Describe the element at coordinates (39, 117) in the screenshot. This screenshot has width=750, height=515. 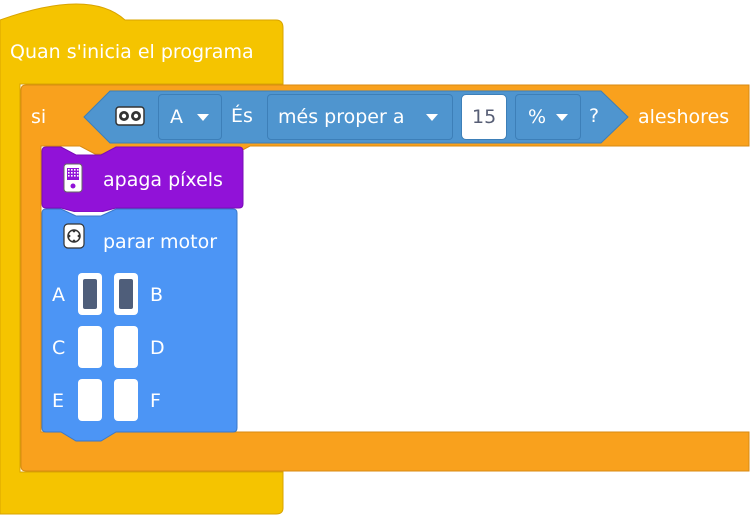
I see `if-si-label: si` at that location.